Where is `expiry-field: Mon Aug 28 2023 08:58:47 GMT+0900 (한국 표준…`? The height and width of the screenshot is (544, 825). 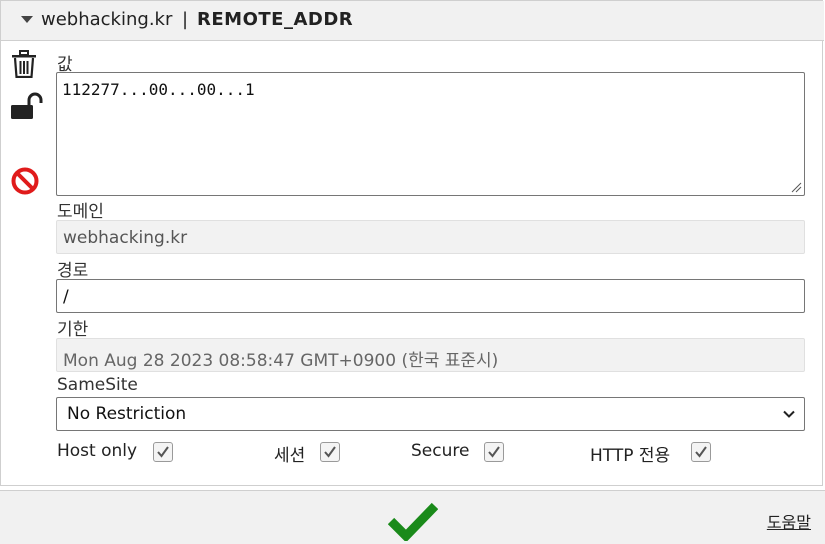 expiry-field: Mon Aug 28 2023 08:58:47 GMT+0900 (한국 표준… is located at coordinates (430, 355).